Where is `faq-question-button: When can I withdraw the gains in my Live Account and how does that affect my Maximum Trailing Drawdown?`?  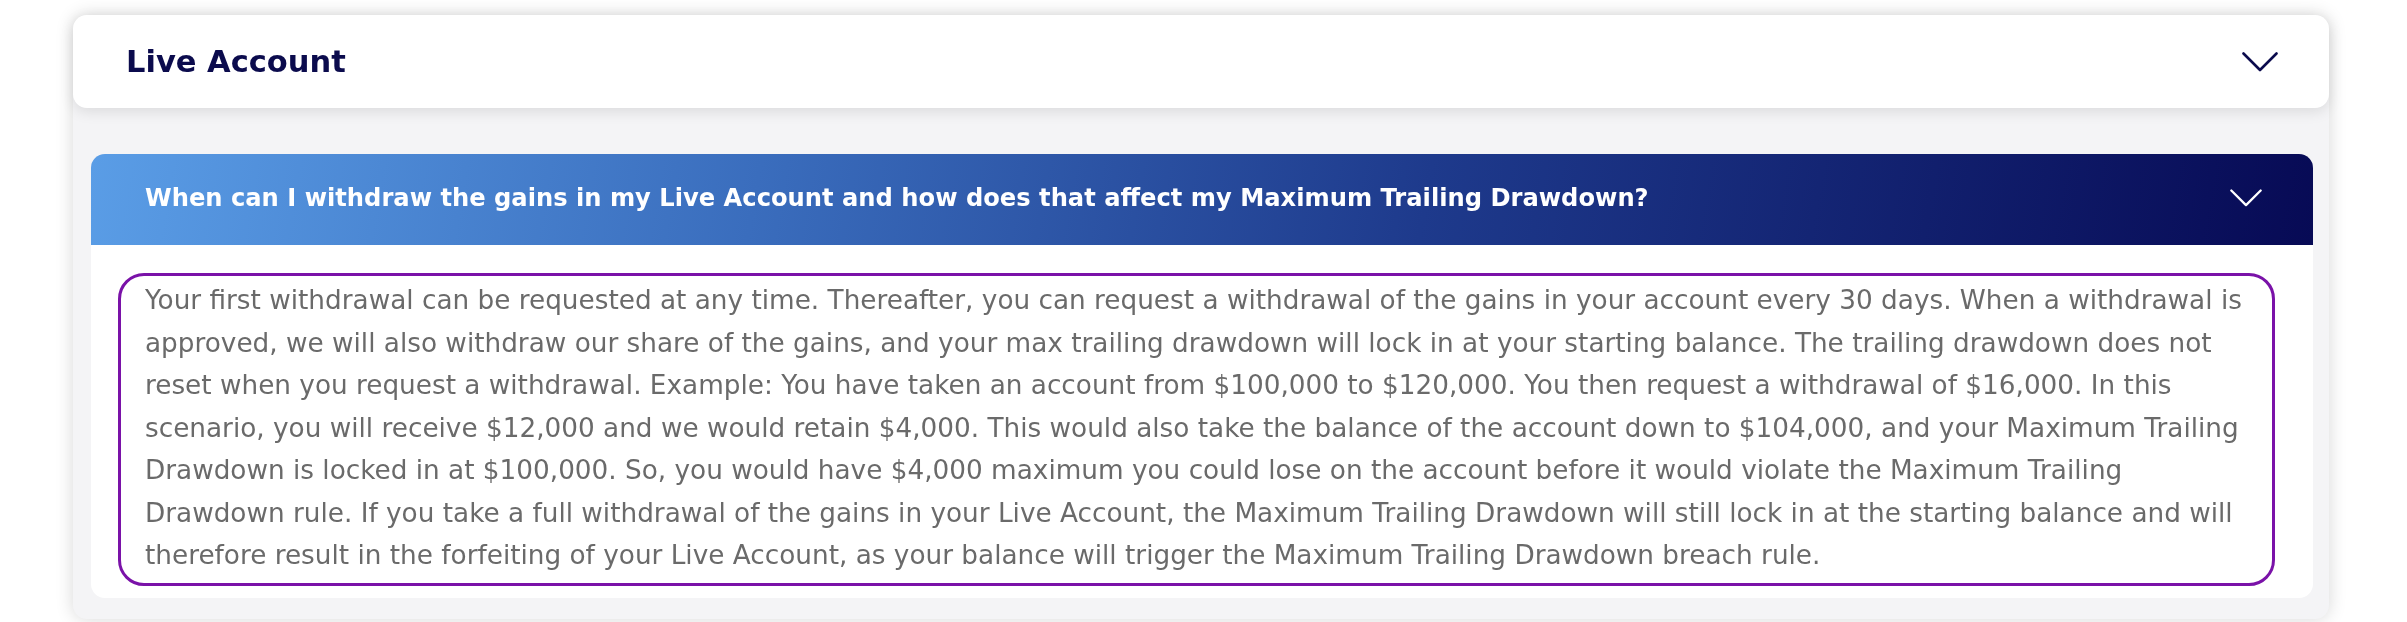 faq-question-button: When can I withdraw the gains in my Live Account and how does that affect my Maximum Trailing Drawdown? is located at coordinates (1202, 199).